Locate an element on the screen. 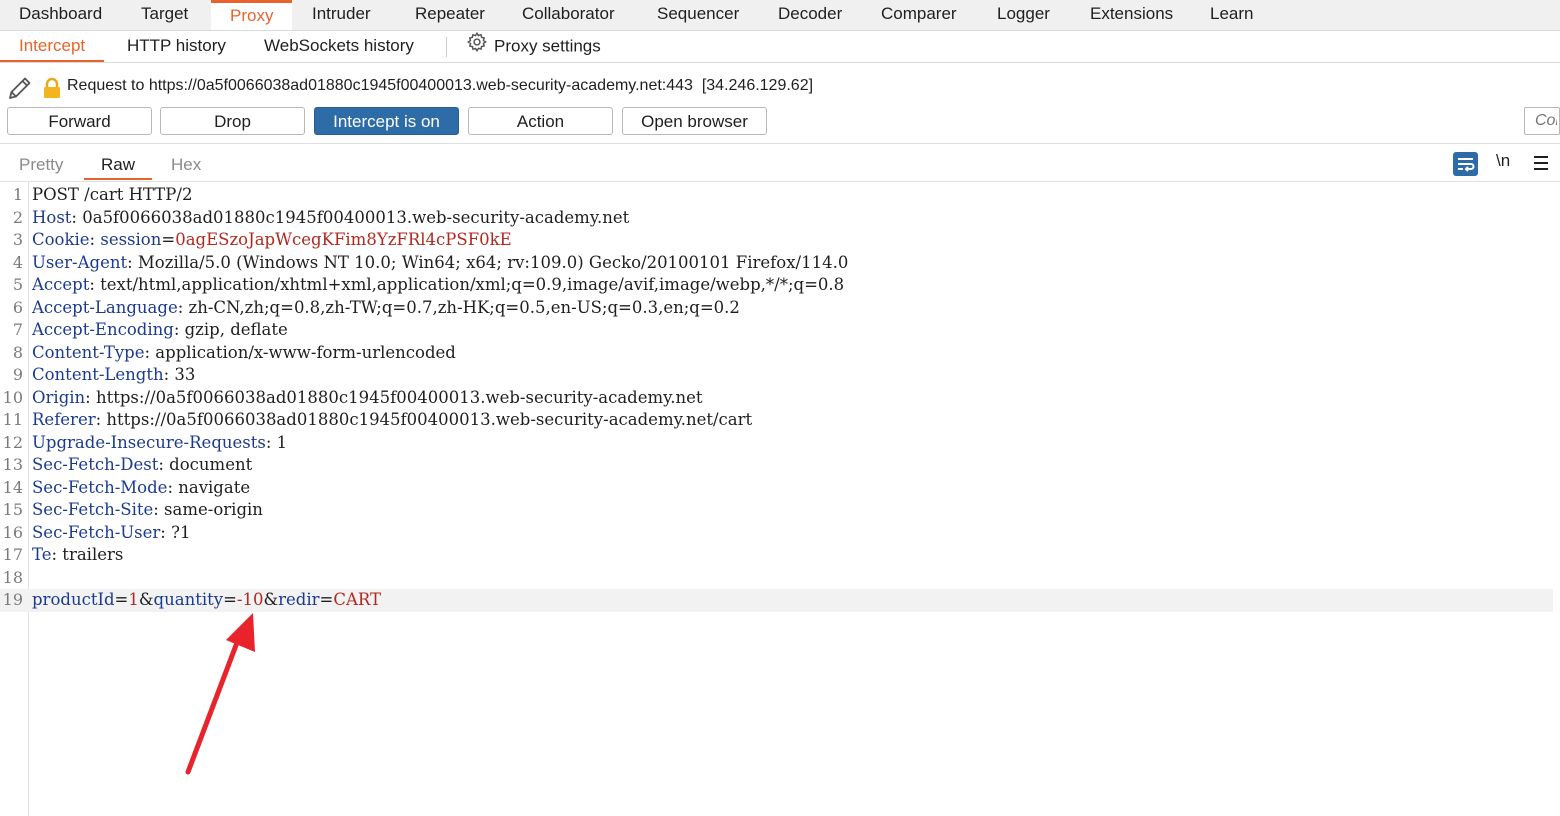 Image resolution: width=1560 pixels, height=816 pixels. code-line: 1 POST /cart HTTP/2 is located at coordinates (780, 195).